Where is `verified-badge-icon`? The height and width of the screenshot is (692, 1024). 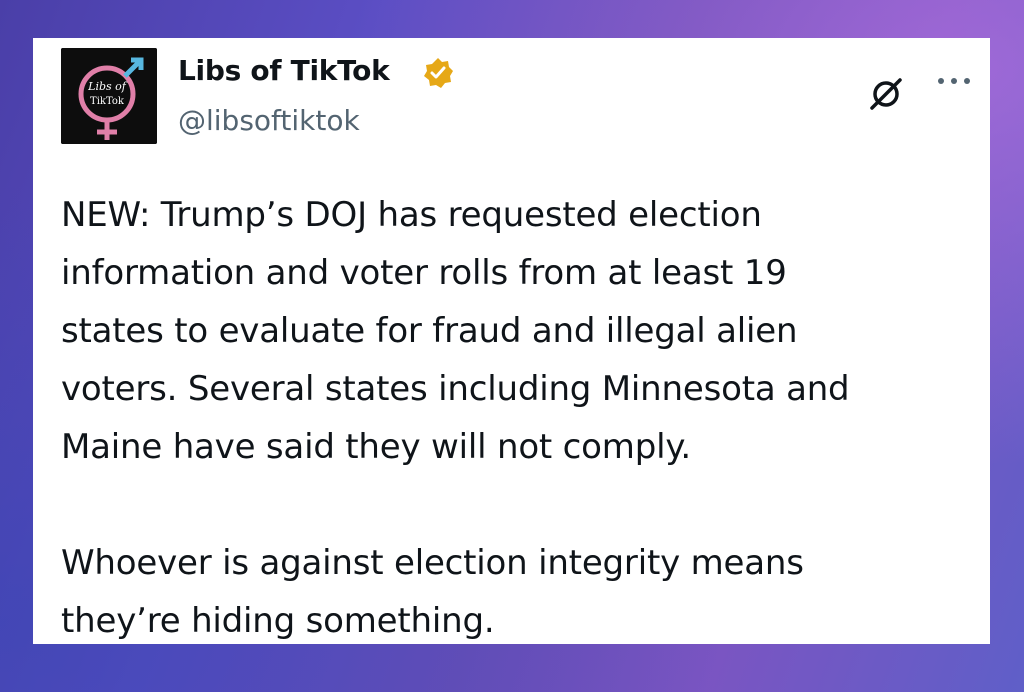
verified-badge-icon is located at coordinates (438, 73).